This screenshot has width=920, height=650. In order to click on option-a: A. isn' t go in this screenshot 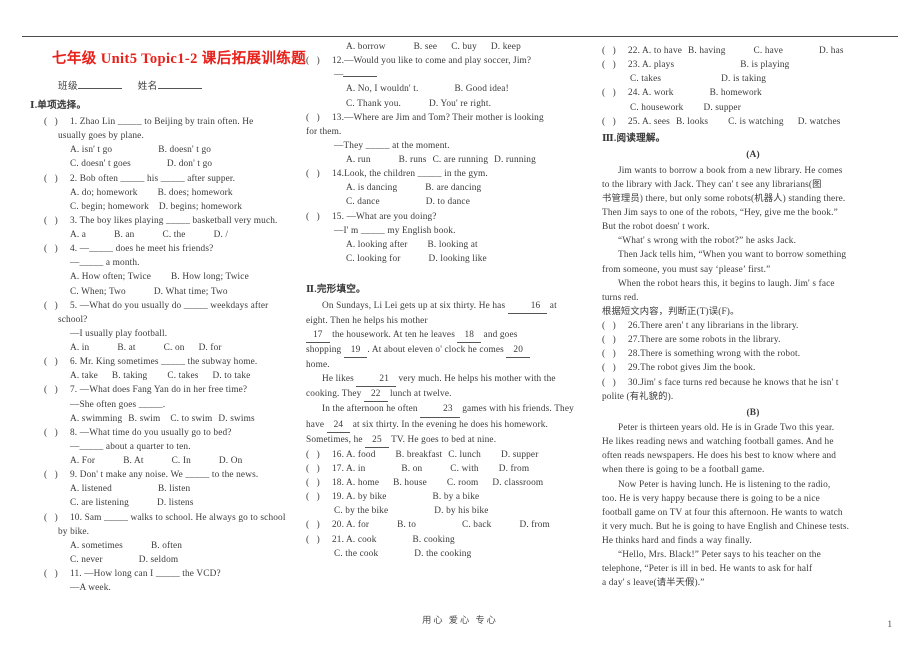, I will do `click(91, 150)`.